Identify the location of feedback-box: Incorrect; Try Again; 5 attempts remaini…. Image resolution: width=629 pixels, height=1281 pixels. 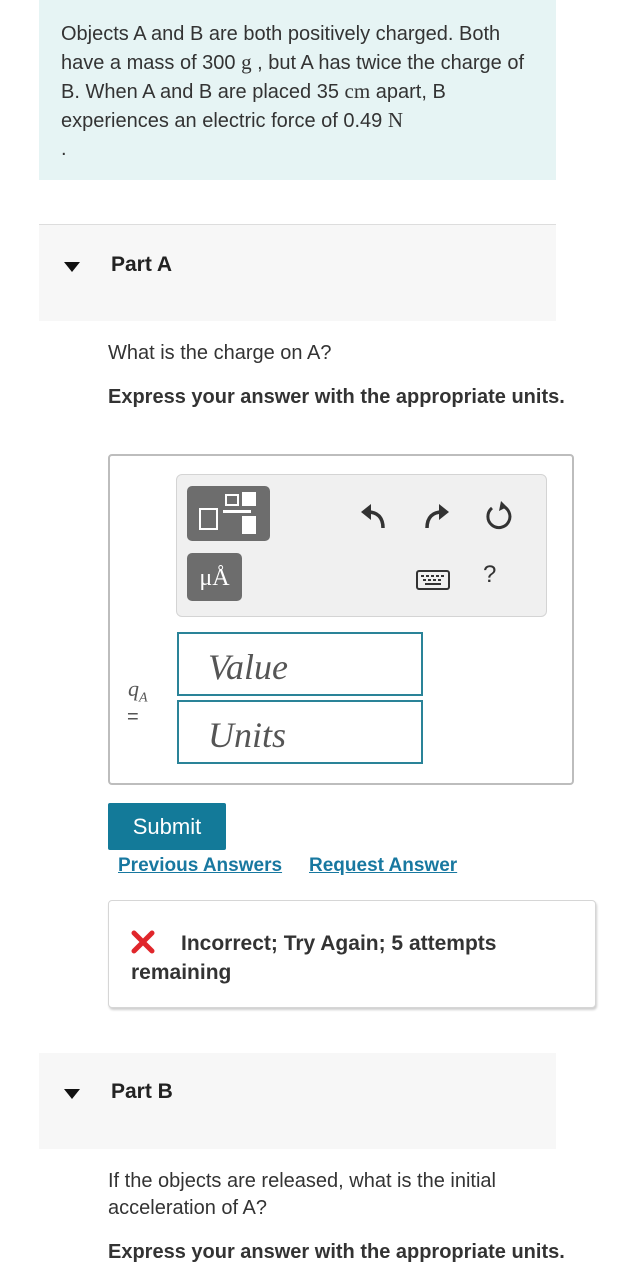
(352, 954).